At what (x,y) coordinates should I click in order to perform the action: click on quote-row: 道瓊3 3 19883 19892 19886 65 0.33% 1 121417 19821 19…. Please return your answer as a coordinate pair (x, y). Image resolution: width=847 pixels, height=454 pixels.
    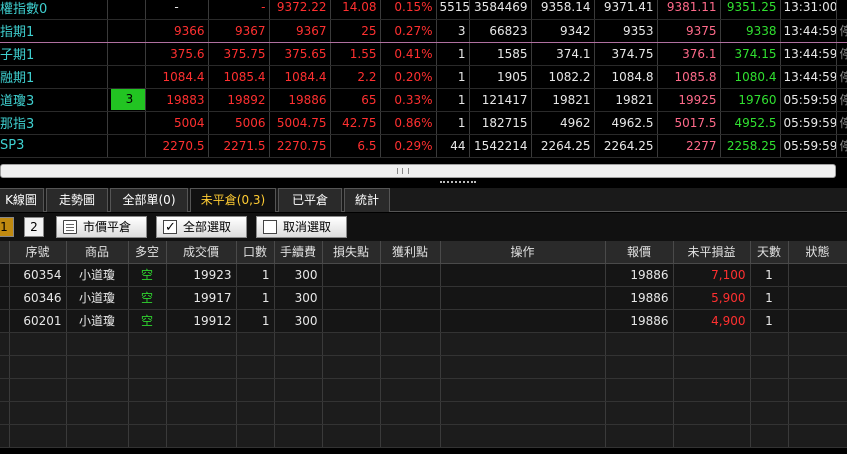
    Looking at the image, I should click on (423, 100).